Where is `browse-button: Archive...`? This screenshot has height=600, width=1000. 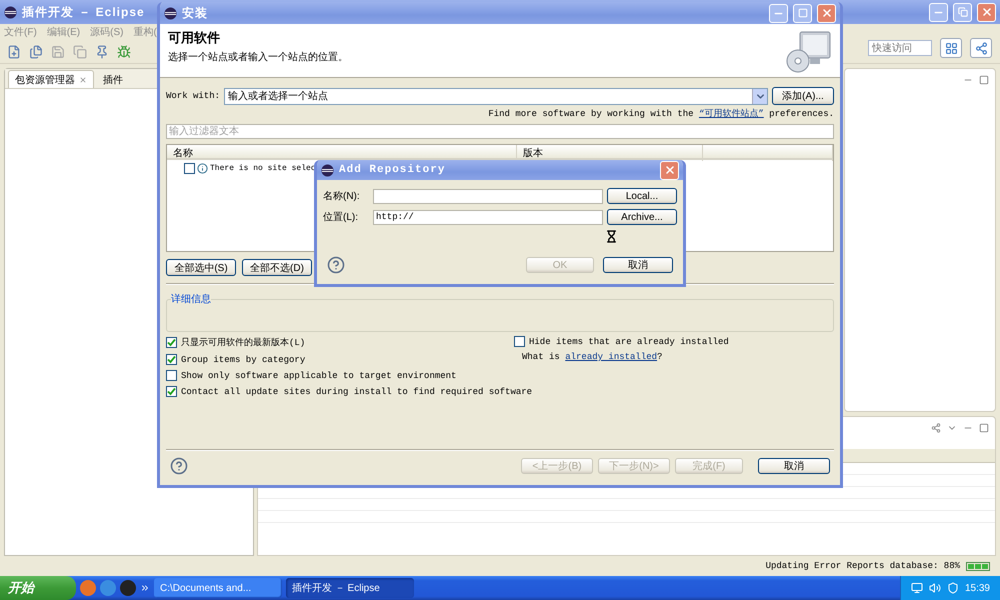
browse-button: Archive... is located at coordinates (642, 217).